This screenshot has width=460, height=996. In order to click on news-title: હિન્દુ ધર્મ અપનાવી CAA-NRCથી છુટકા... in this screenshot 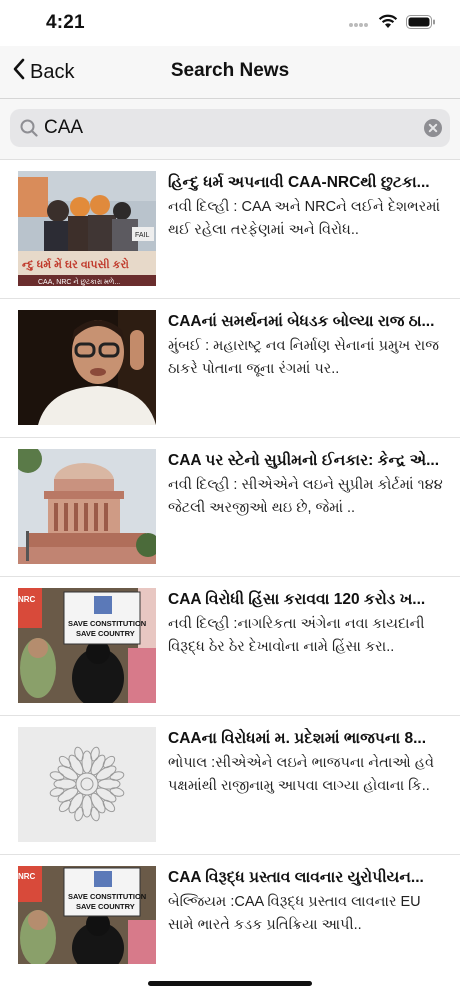, I will do `click(299, 182)`.